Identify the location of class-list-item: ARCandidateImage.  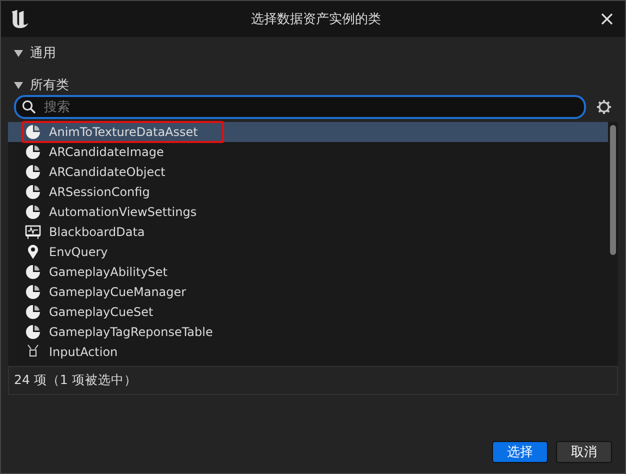
(308, 152).